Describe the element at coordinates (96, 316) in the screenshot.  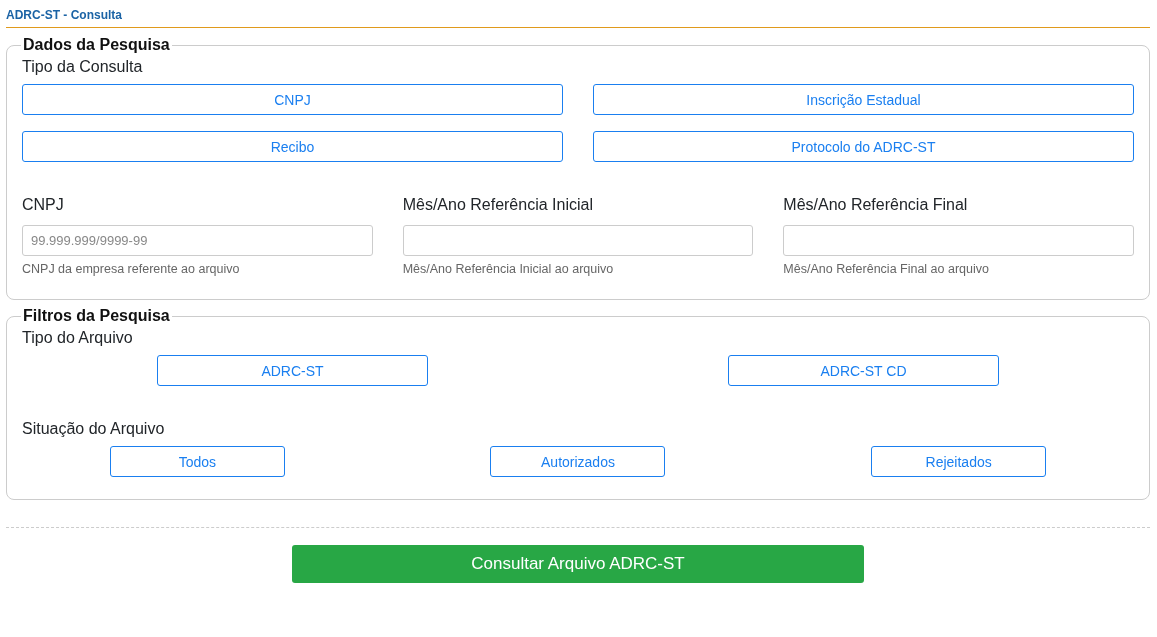
I see `section-legend: Filtros da Pesquisa` at that location.